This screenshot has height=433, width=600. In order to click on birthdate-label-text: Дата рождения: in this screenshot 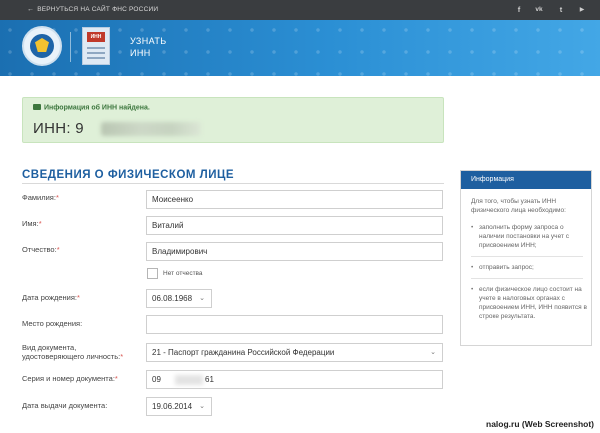, I will do `click(49, 297)`.